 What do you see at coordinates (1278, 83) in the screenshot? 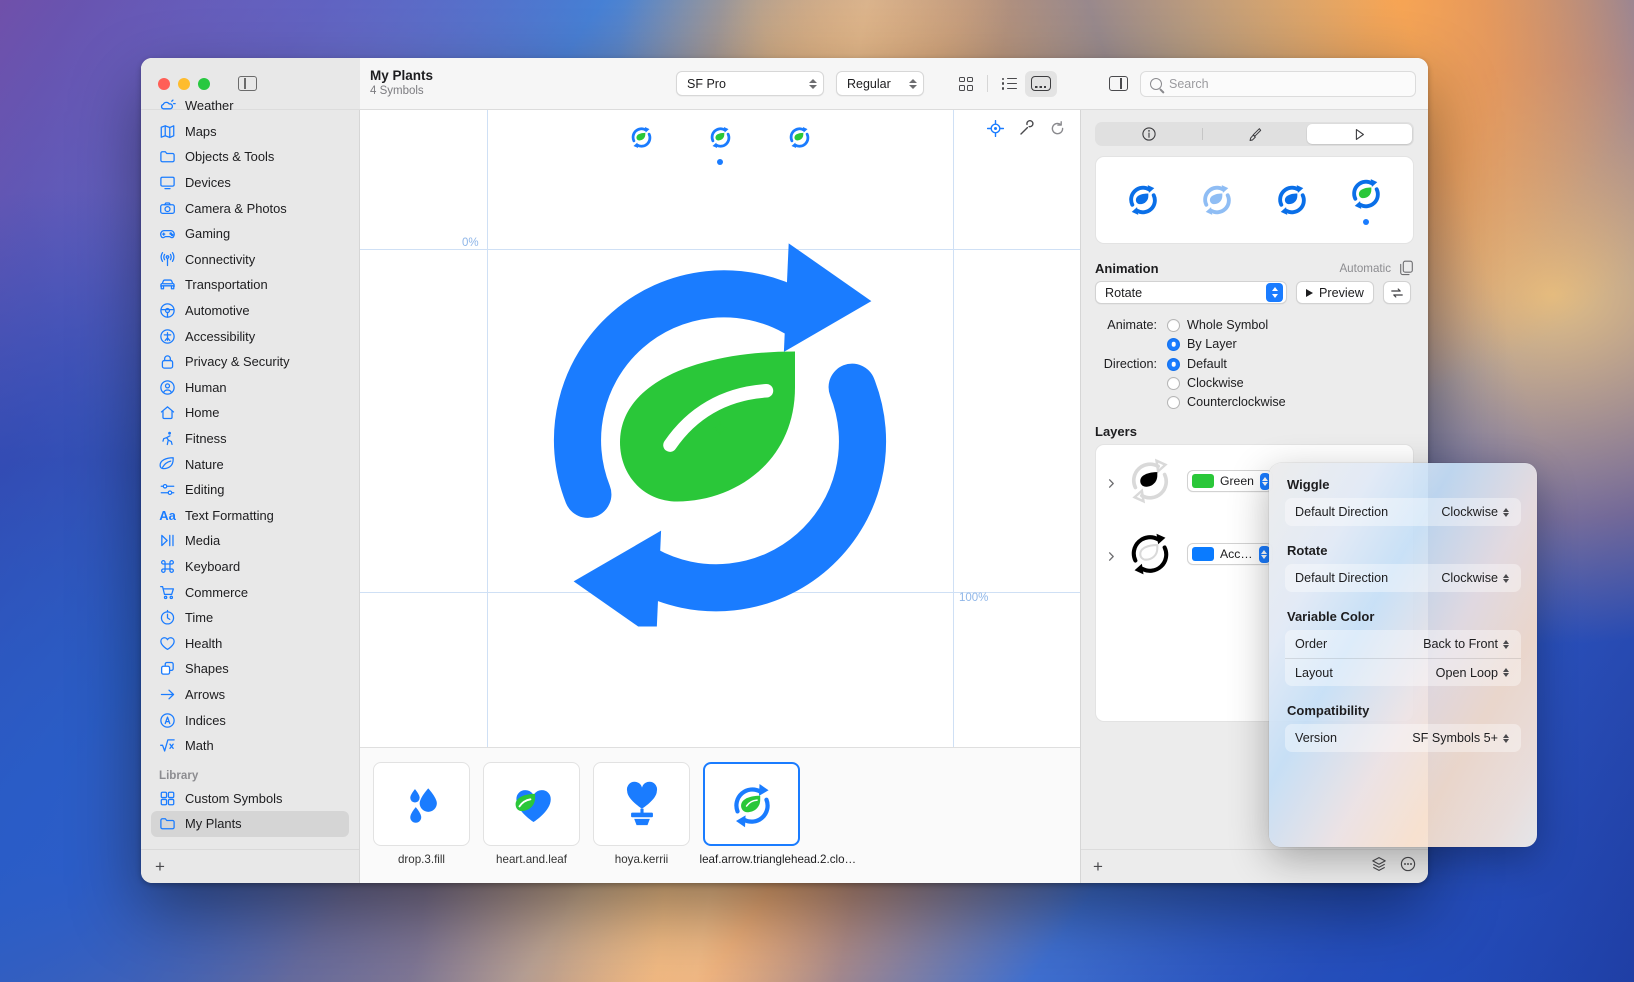
I see `search-input: Search` at bounding box center [1278, 83].